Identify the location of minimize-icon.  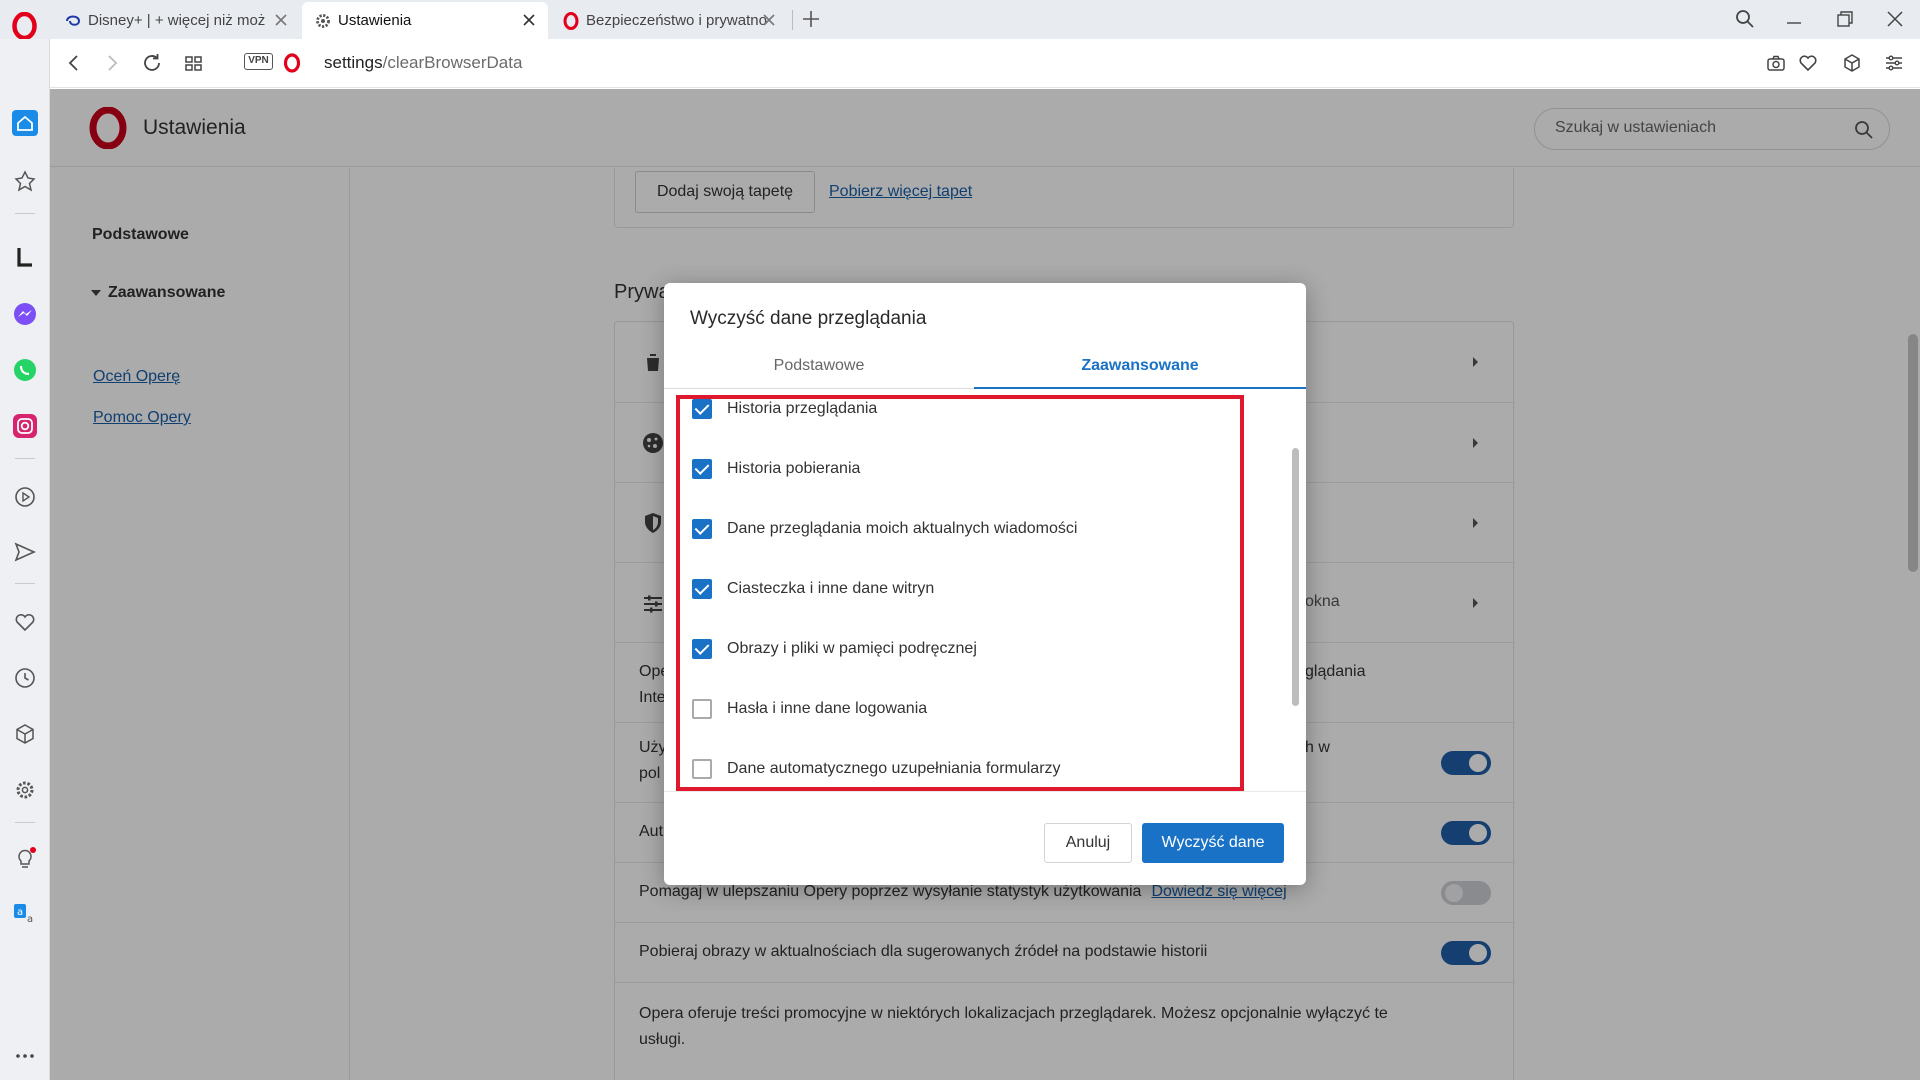
(1794, 19).